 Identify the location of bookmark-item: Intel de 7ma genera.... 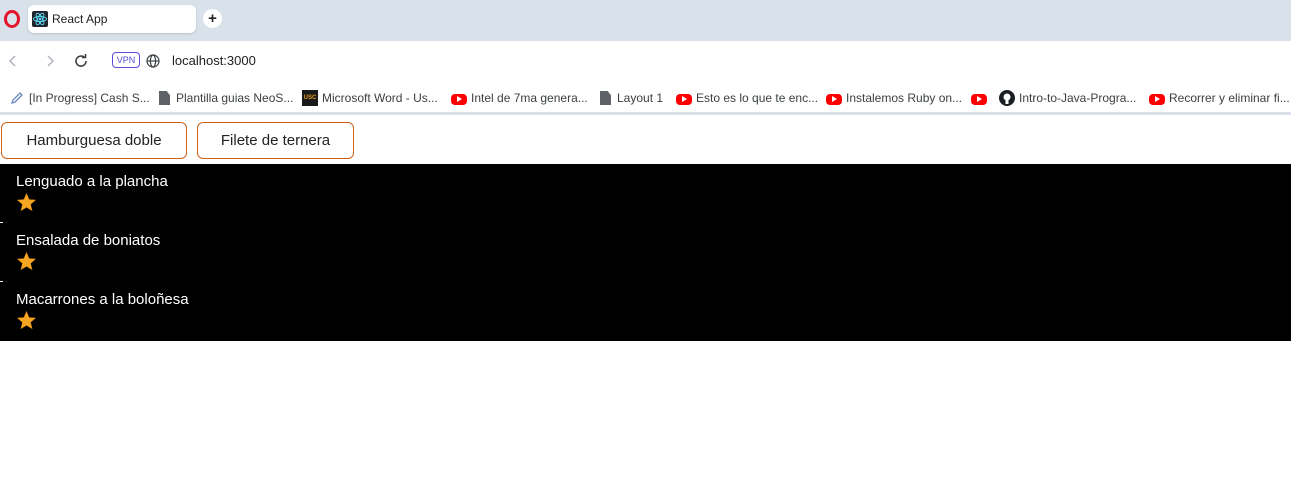
(519, 98).